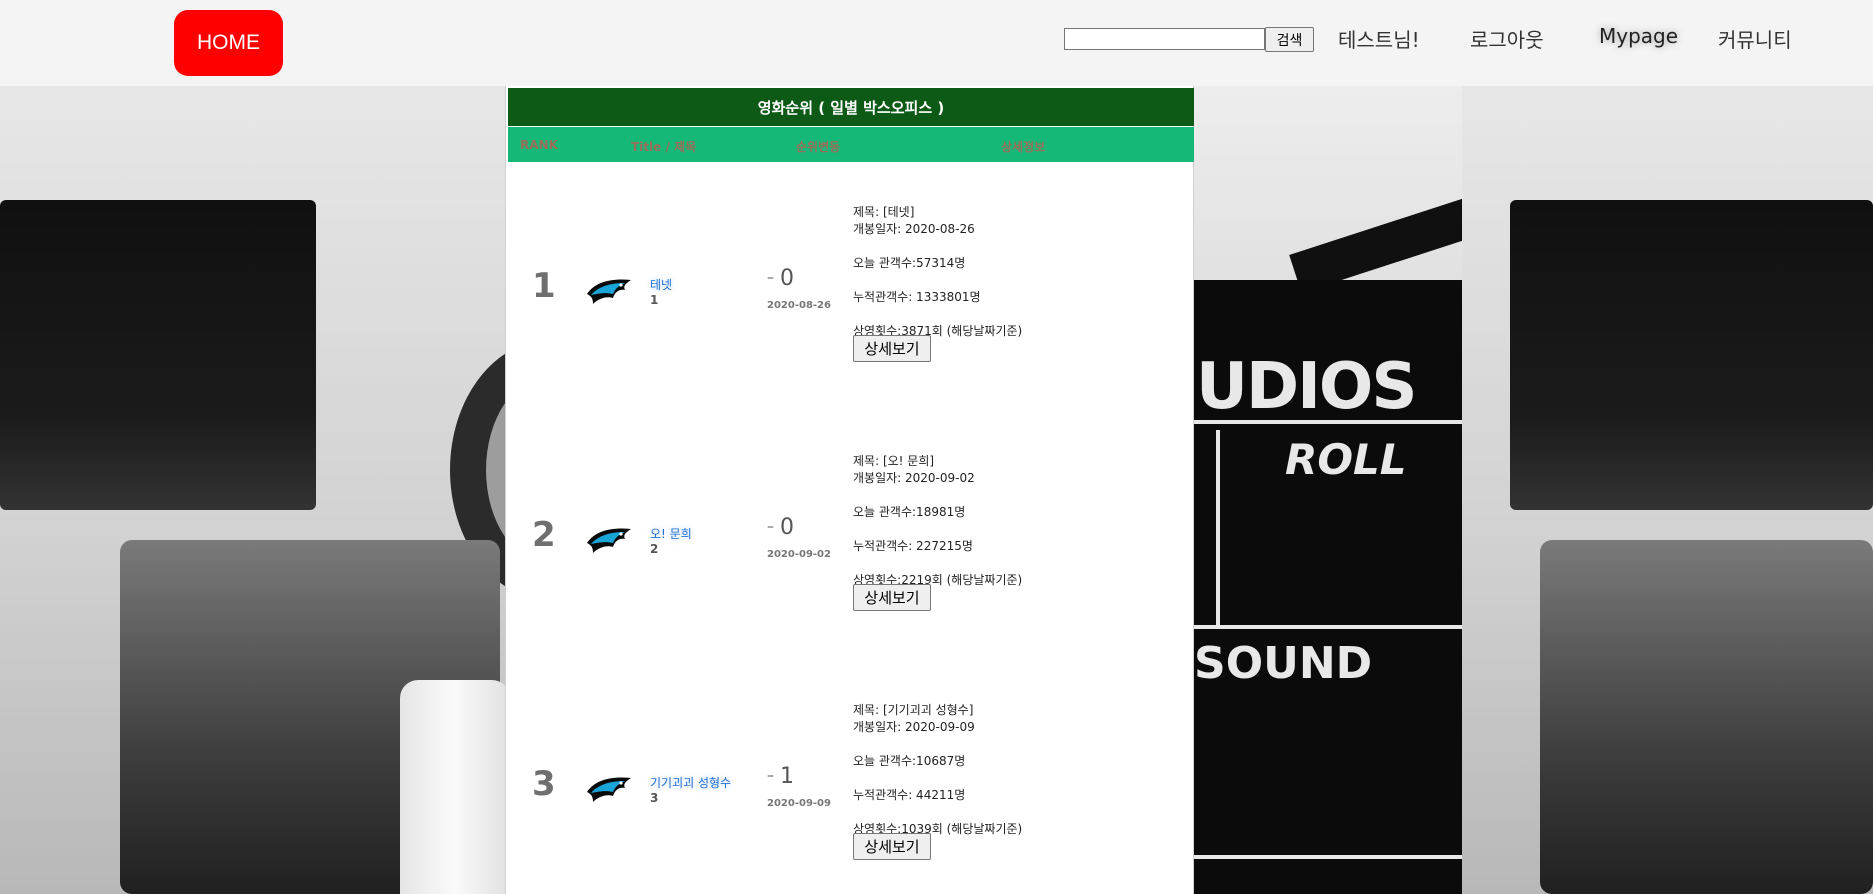  I want to click on search-button: 검색, so click(1289, 39).